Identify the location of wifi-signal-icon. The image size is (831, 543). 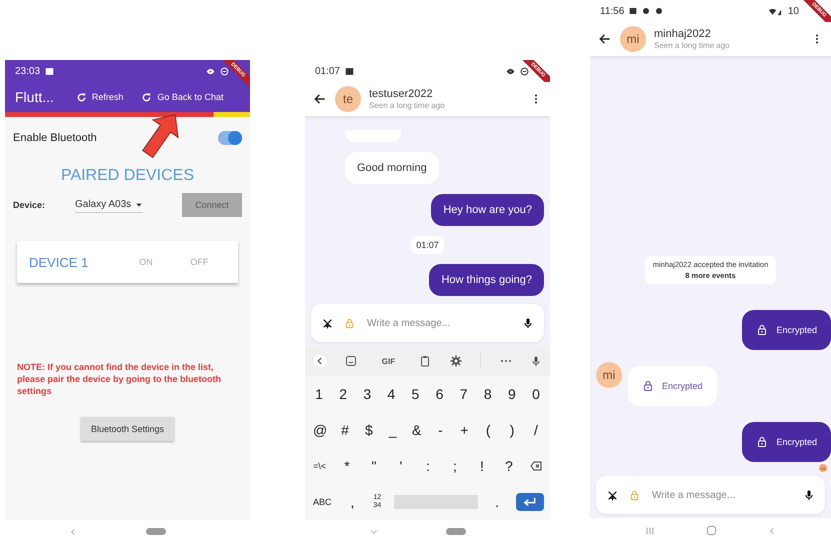
(774, 11).